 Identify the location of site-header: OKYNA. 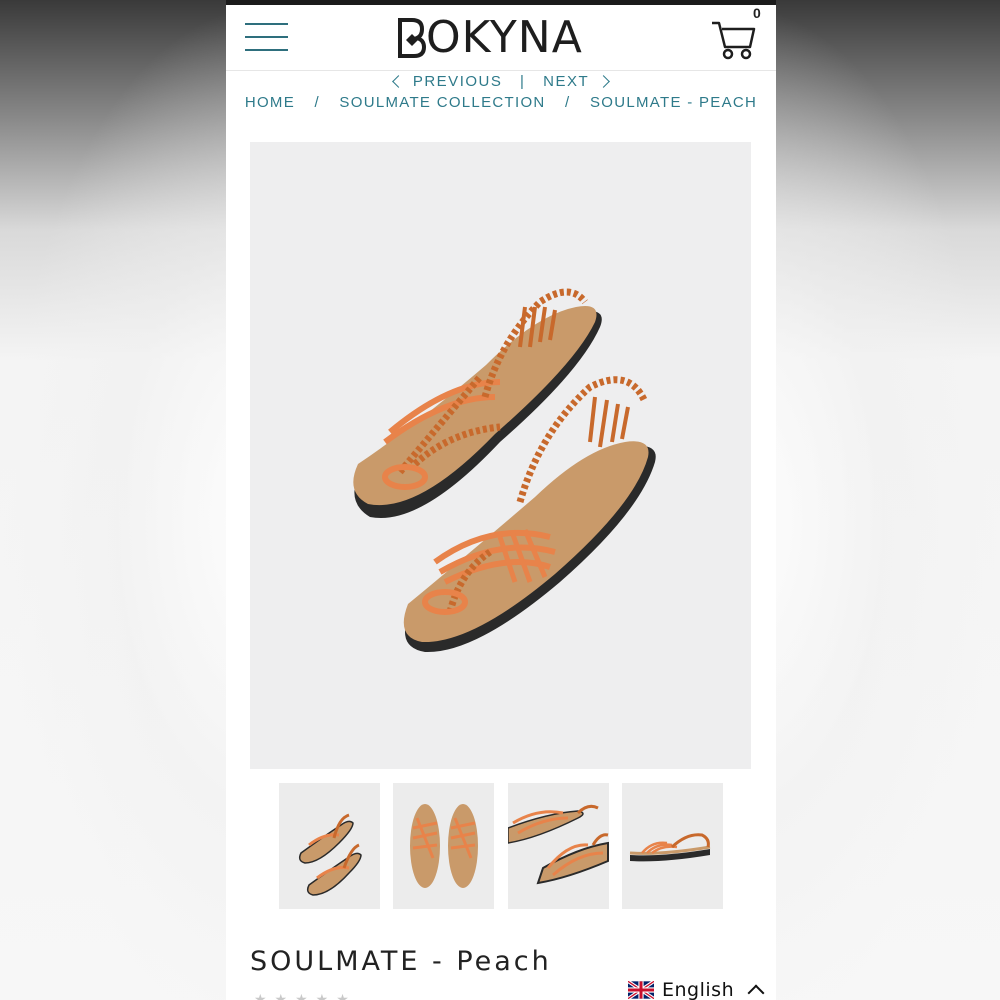
(501, 38).